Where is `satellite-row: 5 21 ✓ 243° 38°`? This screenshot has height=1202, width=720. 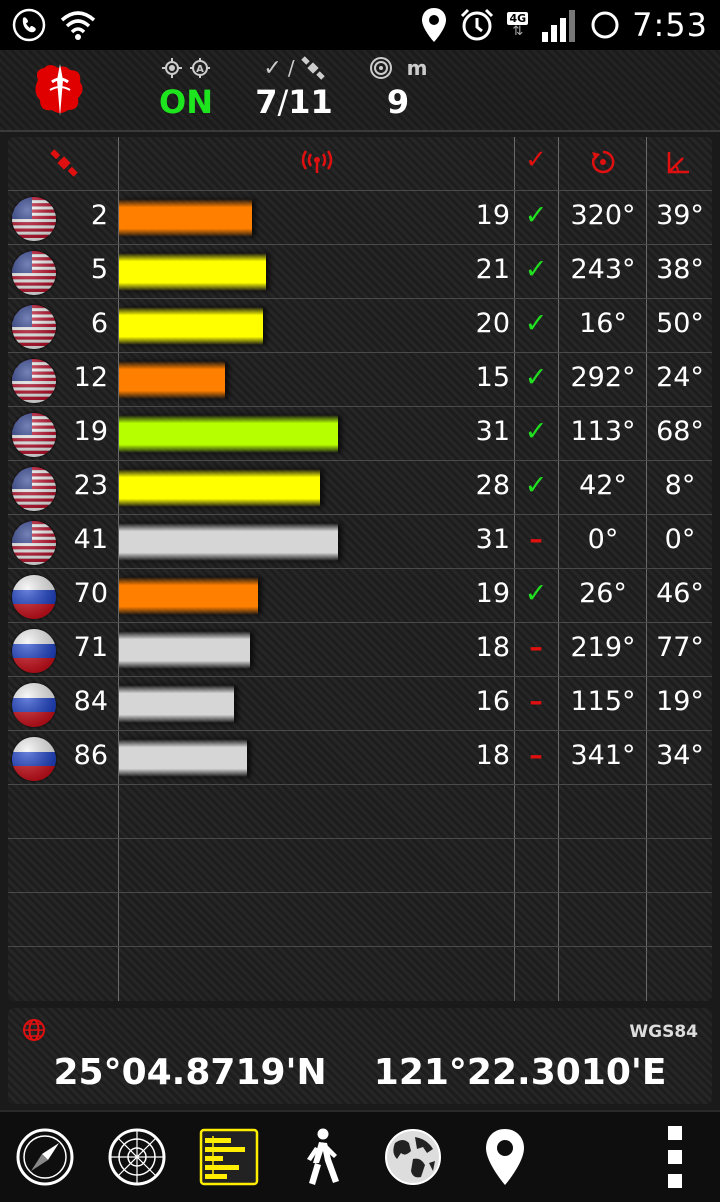 satellite-row: 5 21 ✓ 243° 38° is located at coordinates (360, 272).